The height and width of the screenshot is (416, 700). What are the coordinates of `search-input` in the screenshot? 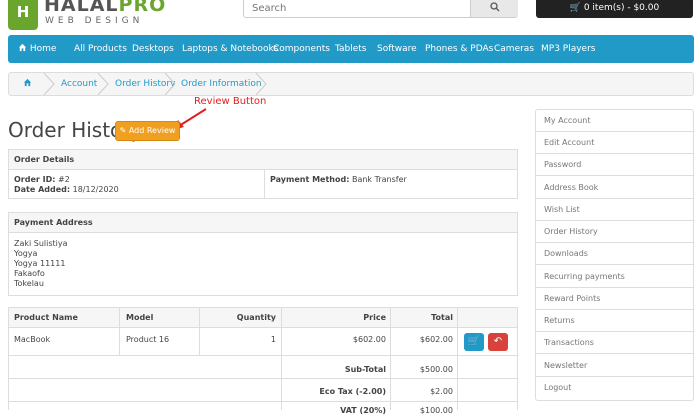 It's located at (357, 8).